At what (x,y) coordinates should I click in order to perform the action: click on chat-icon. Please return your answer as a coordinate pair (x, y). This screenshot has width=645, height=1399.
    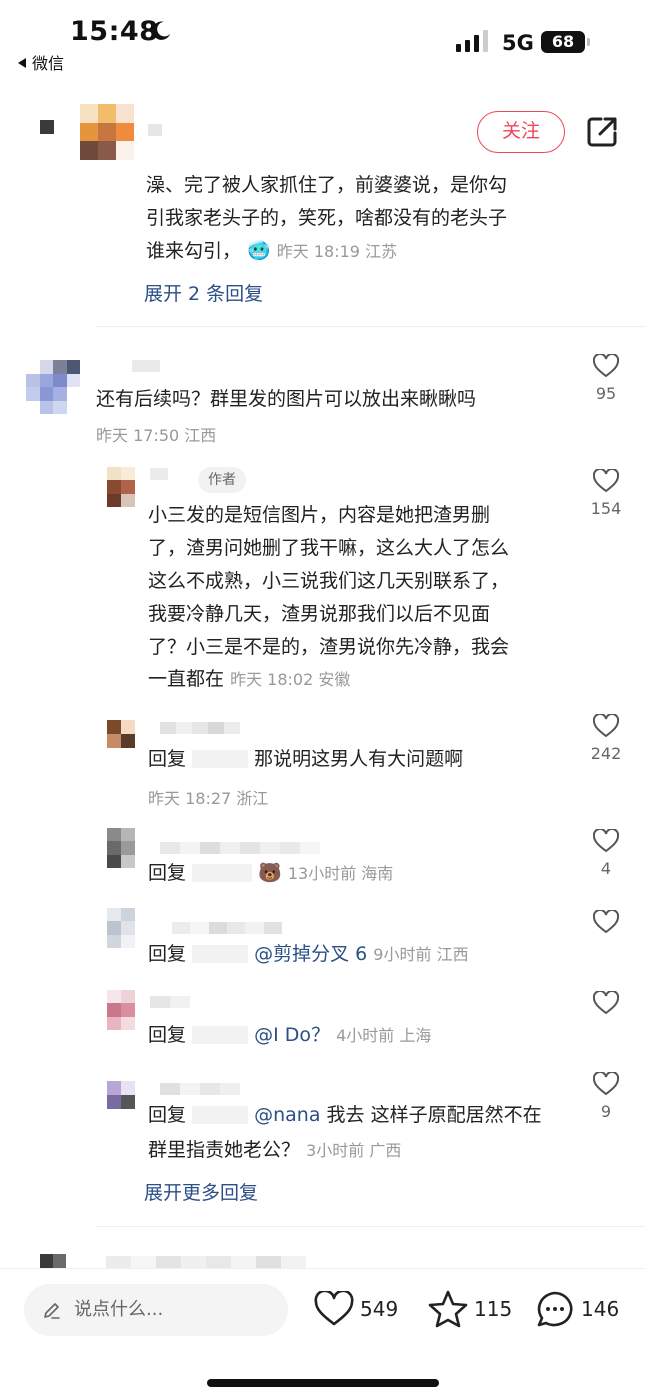
    Looking at the image, I should click on (555, 1309).